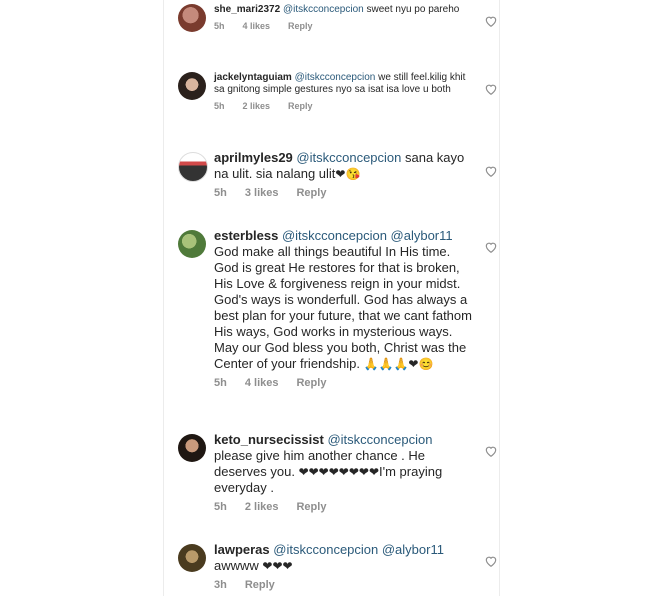 Image resolution: width=660 pixels, height=596 pixels. Describe the element at coordinates (236, 565) in the screenshot. I see `comment-text: awwww` at that location.